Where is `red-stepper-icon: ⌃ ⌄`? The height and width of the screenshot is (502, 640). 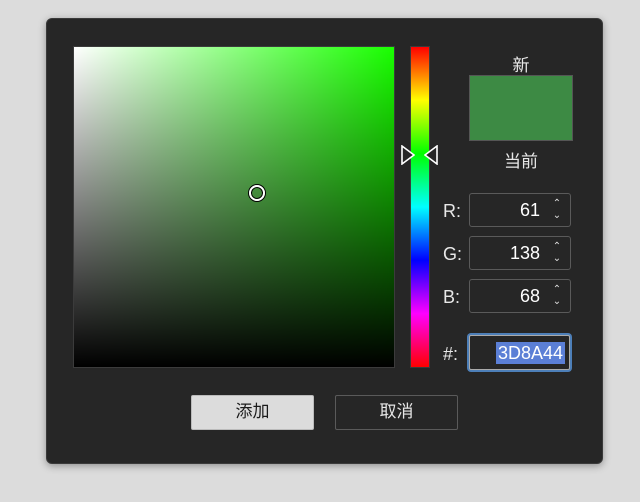 red-stepper-icon: ⌃ ⌄ is located at coordinates (557, 210).